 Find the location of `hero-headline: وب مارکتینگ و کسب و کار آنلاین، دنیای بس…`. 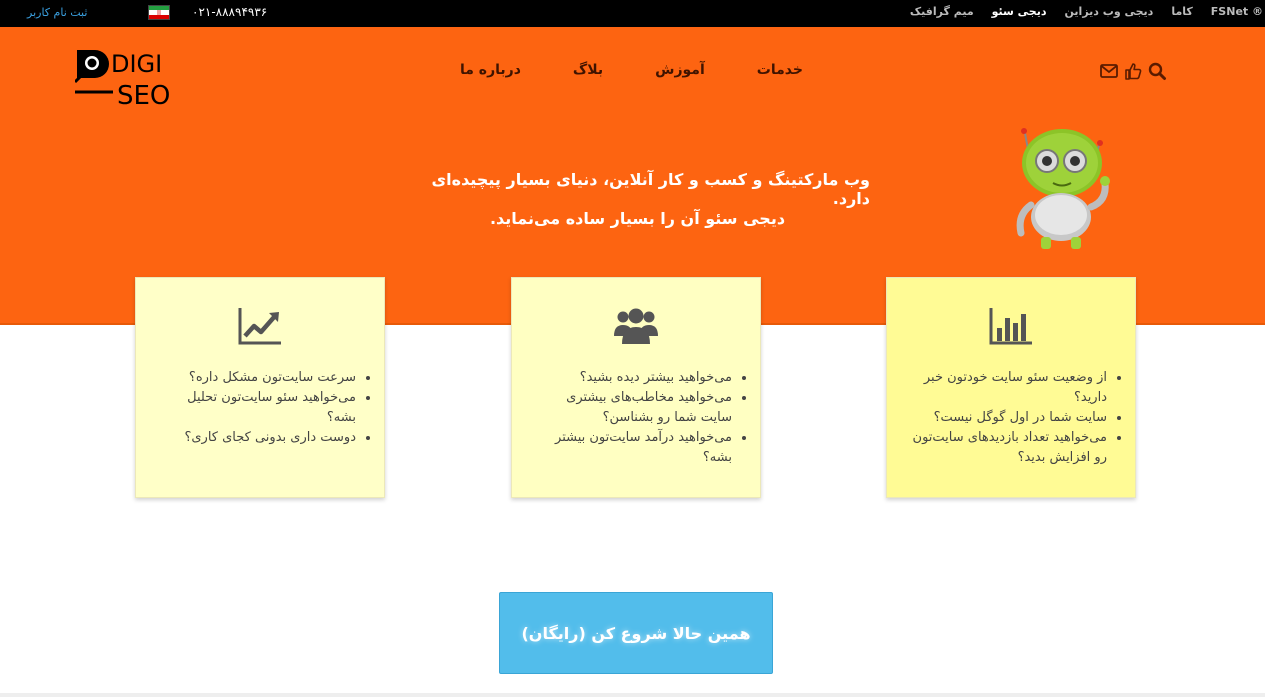

hero-headline: وب مارکتینگ و کسب و کار آنلاین، دنیای بس… is located at coordinates (650, 189).